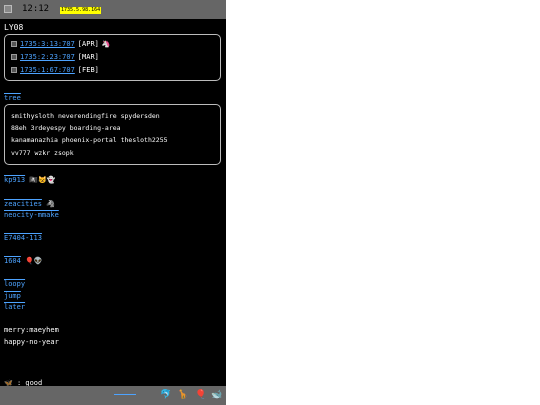 The width and height of the screenshot is (540, 405). I want to click on log-date: 1735:3:13:707, so click(47, 44).